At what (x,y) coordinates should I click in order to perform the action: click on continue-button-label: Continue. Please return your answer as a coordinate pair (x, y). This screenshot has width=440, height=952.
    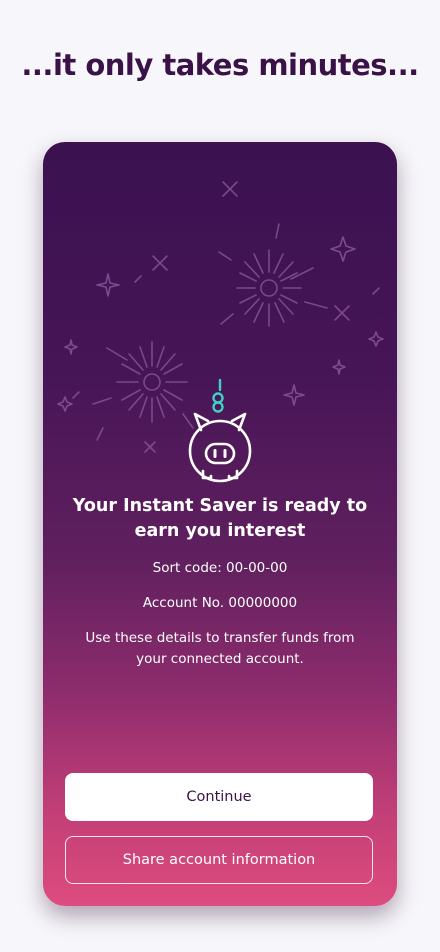
    Looking at the image, I should click on (219, 797).